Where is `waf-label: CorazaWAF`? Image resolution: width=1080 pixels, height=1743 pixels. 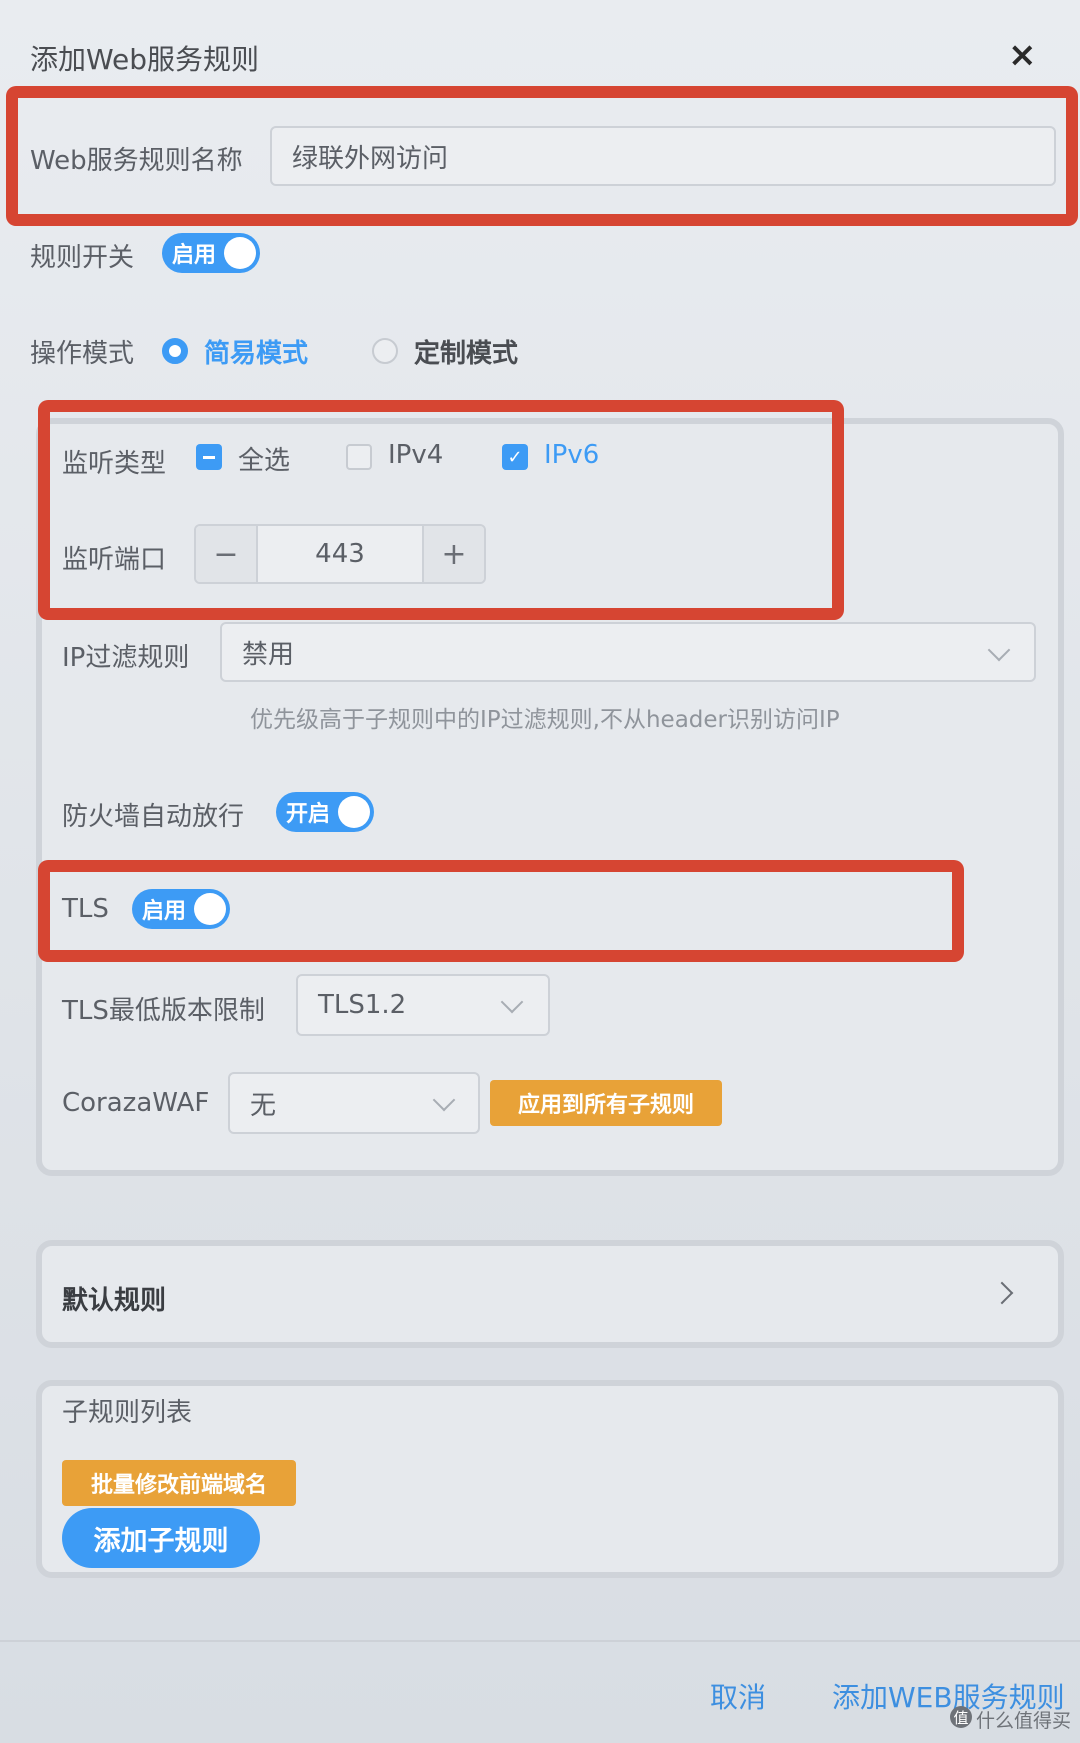 waf-label: CorazaWAF is located at coordinates (136, 1103).